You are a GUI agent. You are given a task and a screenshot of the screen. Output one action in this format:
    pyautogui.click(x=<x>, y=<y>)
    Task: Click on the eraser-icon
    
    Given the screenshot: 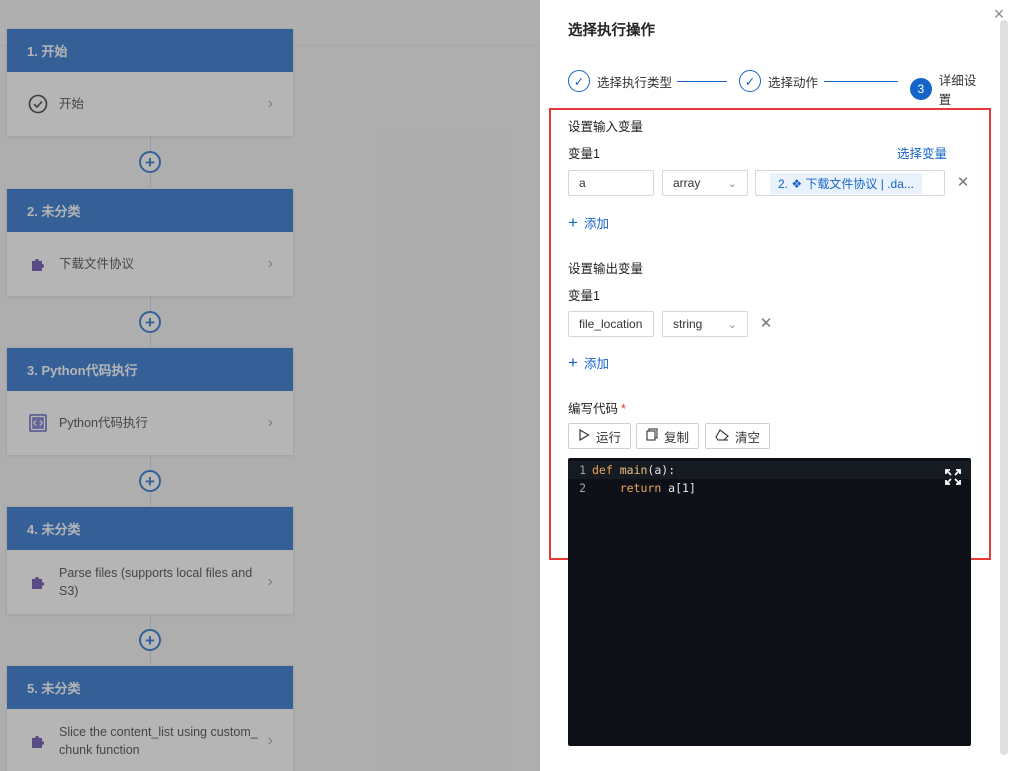 What is the action you would take?
    pyautogui.click(x=722, y=436)
    